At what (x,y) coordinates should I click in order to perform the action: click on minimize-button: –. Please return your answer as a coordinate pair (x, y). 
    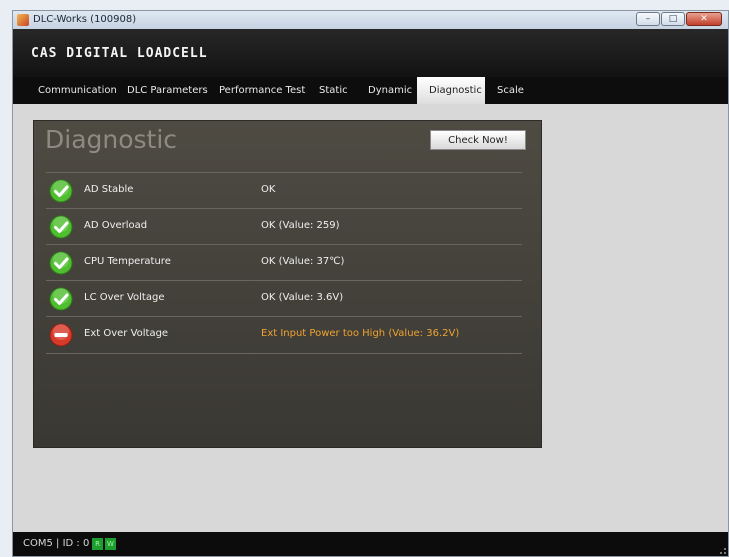
    Looking at the image, I should click on (648, 19).